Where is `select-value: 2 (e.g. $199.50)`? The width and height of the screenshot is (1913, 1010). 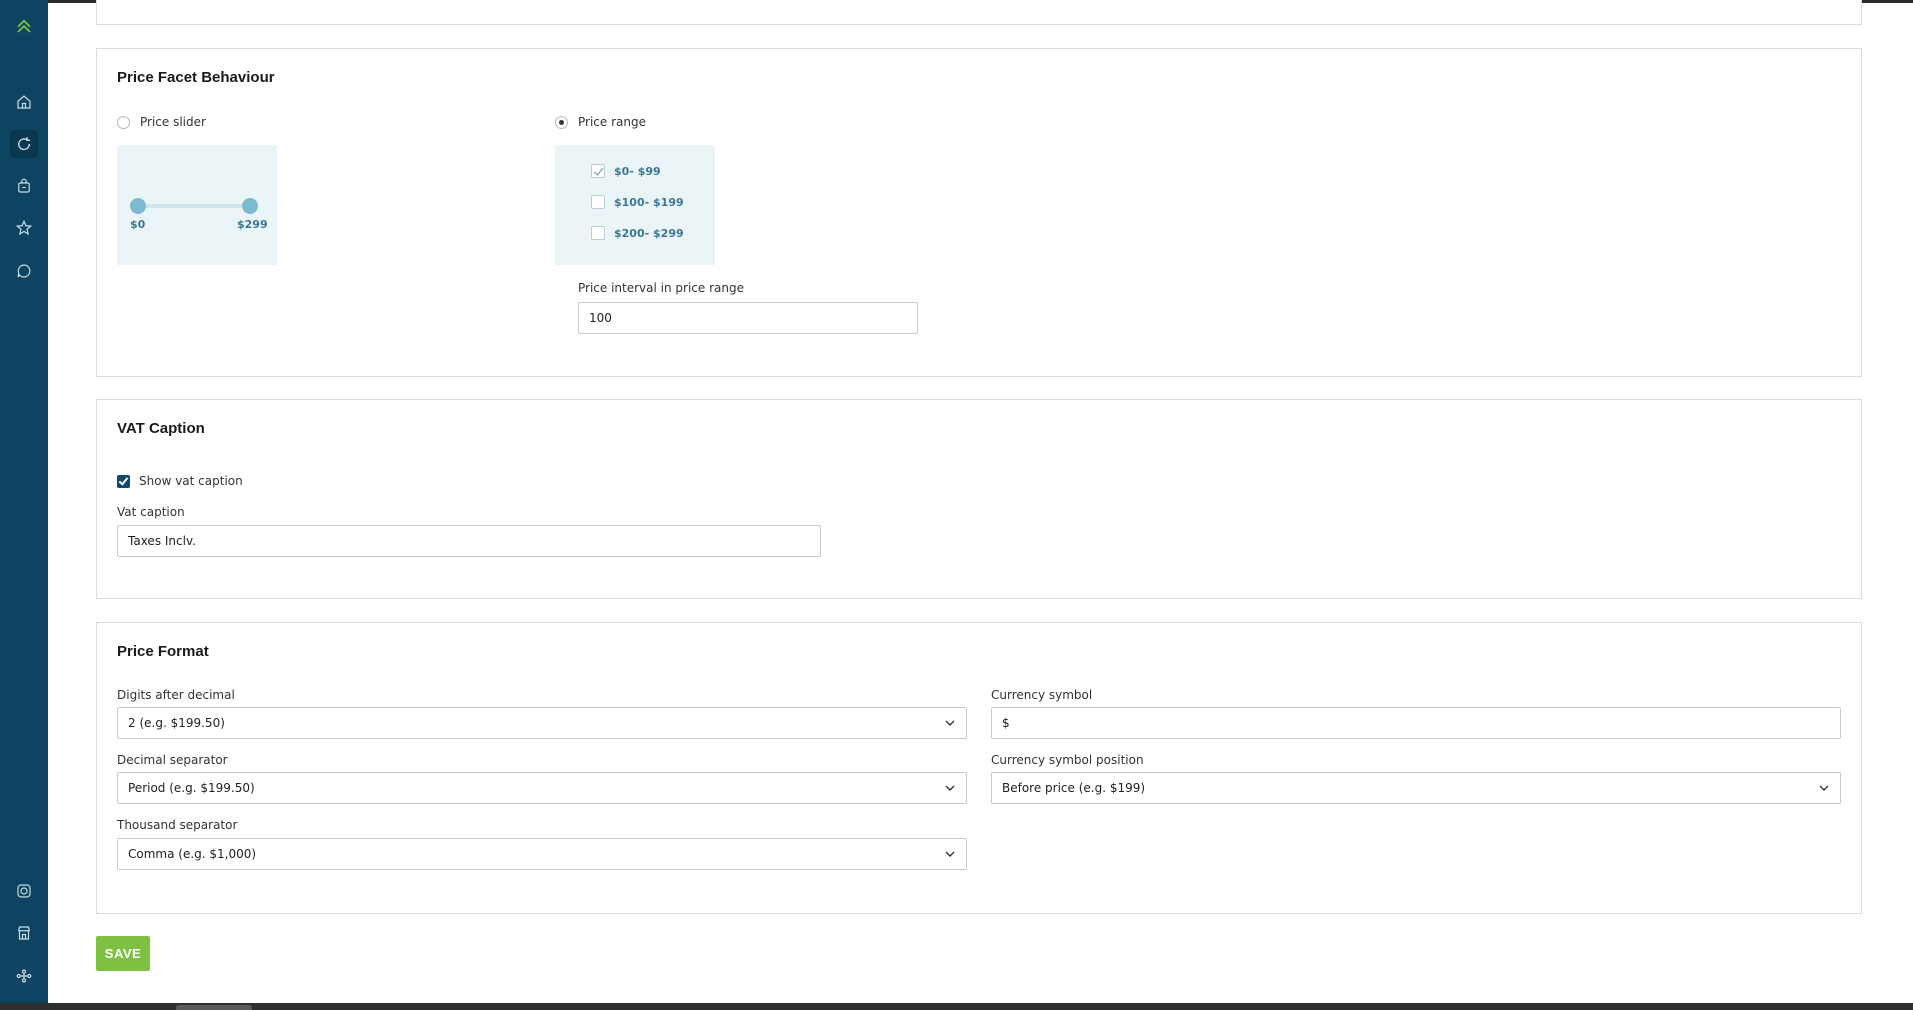
select-value: 2 (e.g. $199.50) is located at coordinates (176, 723).